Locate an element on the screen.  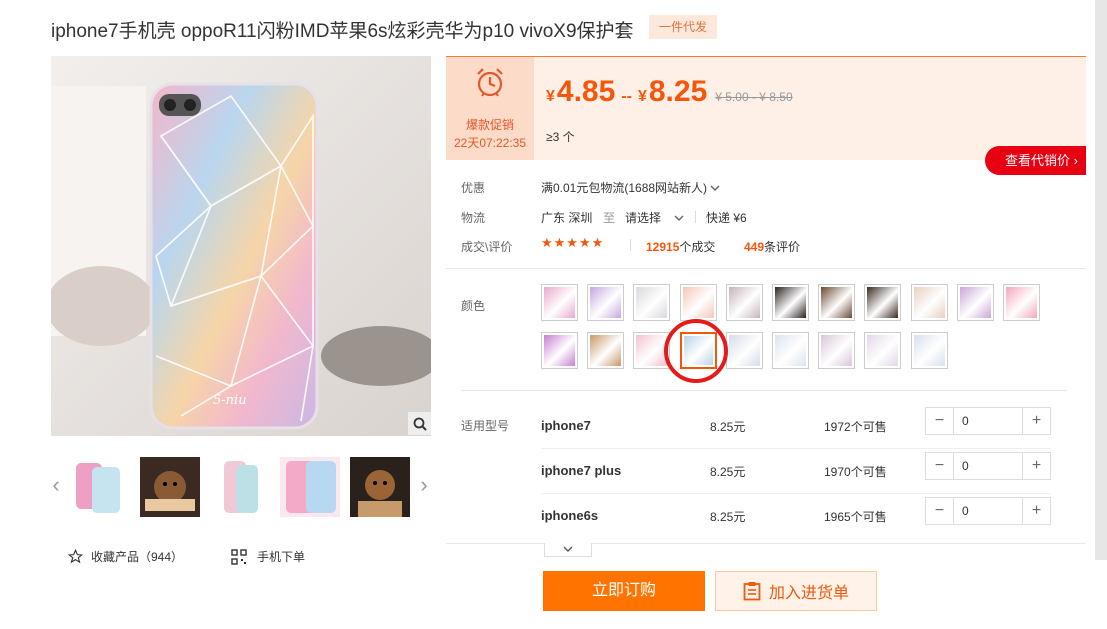
add-to-purchase-list-button: 加入进货单 is located at coordinates (796, 591).